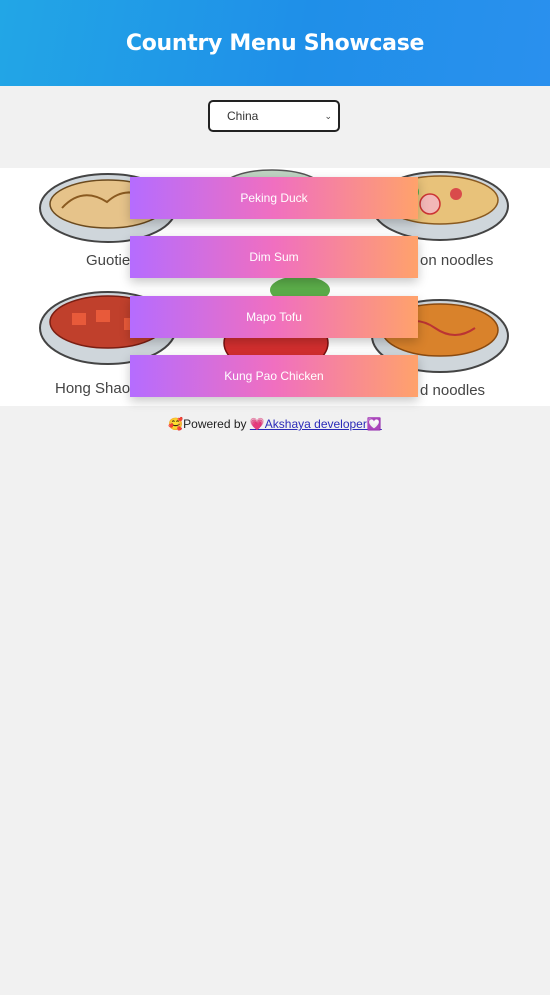 Image resolution: width=550 pixels, height=995 pixels. I want to click on dish-button-label: Mapo Tofu, so click(274, 317).